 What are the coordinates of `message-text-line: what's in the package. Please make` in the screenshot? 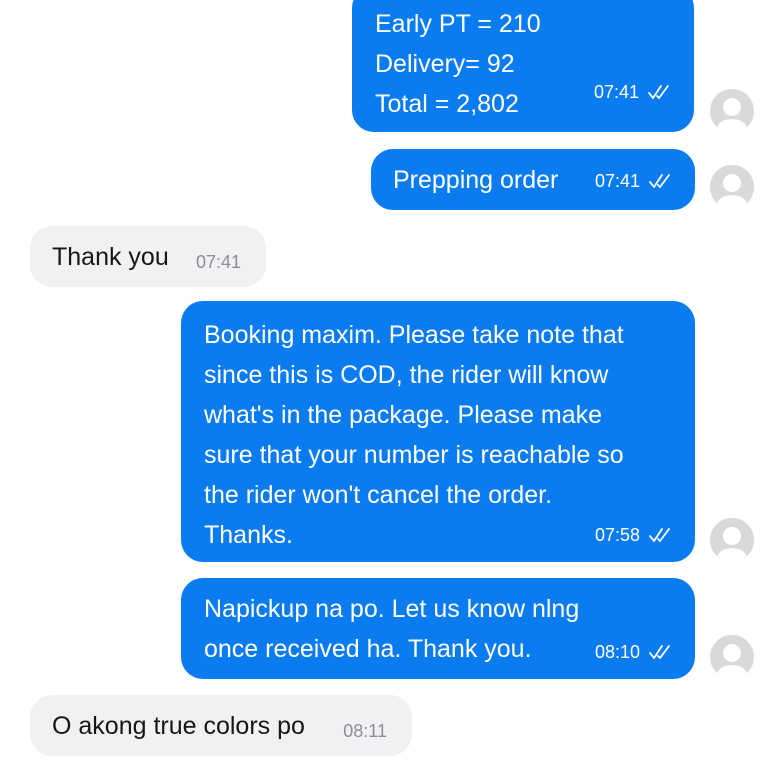 It's located at (403, 415).